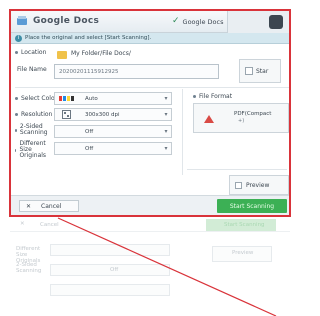 This screenshot has width=320, height=316. What do you see at coordinates (150, 22) in the screenshot?
I see `title-bar: Google Docs ✓ Google Docs` at bounding box center [150, 22].